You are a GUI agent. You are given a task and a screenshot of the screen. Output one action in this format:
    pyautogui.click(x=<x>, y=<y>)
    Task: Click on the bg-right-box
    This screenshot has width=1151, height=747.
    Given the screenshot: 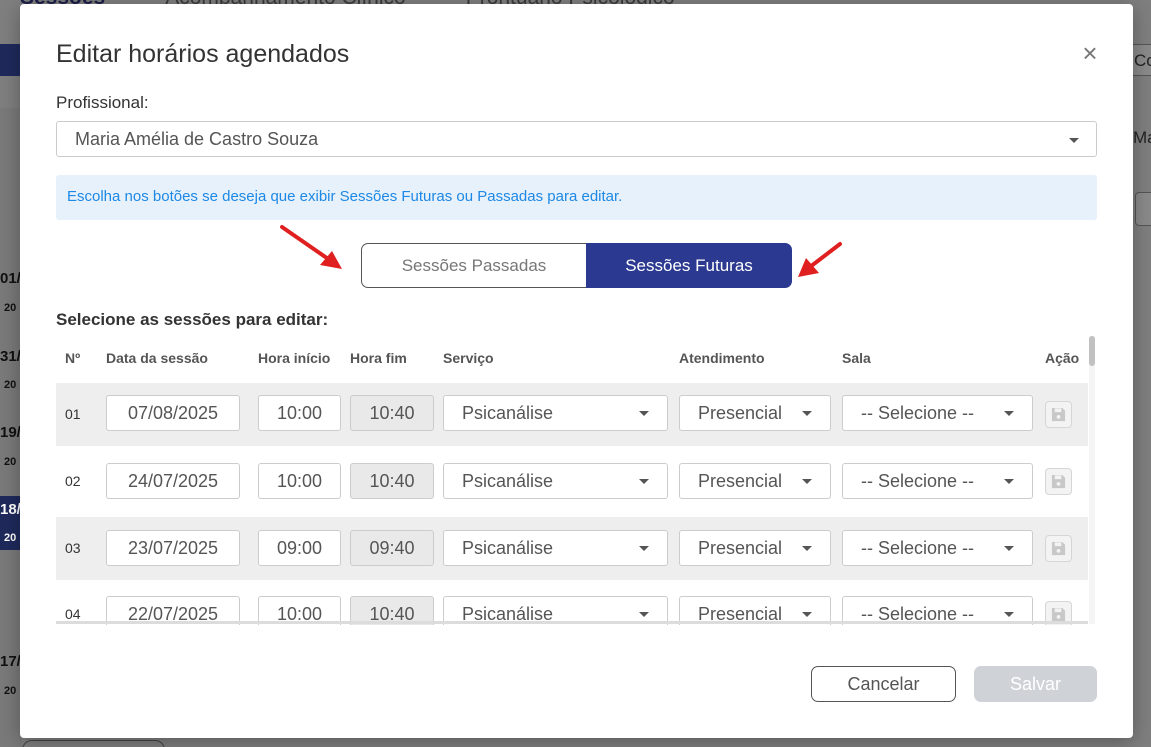 What is the action you would take?
    pyautogui.click(x=1143, y=209)
    